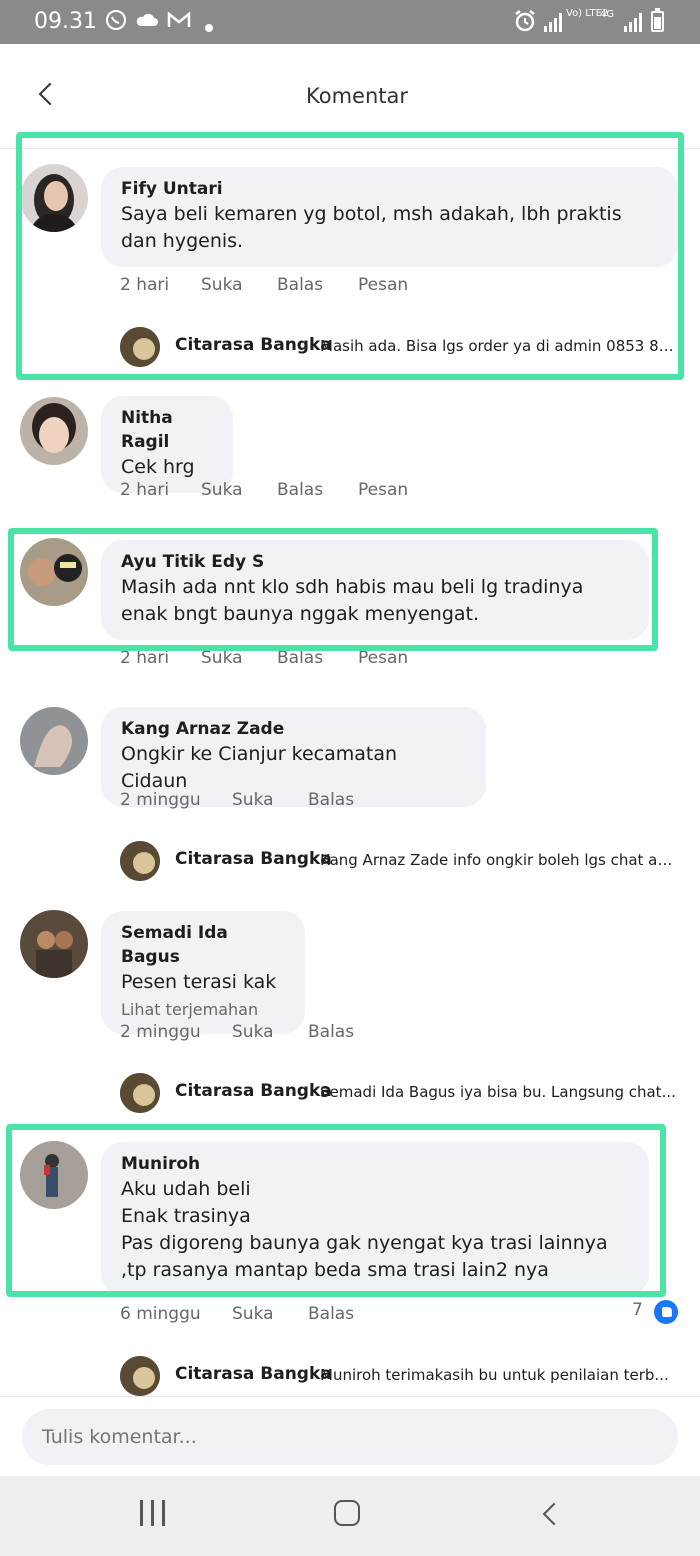 The image size is (700, 1556). What do you see at coordinates (637, 1310) in the screenshot?
I see `like-count: 7` at bounding box center [637, 1310].